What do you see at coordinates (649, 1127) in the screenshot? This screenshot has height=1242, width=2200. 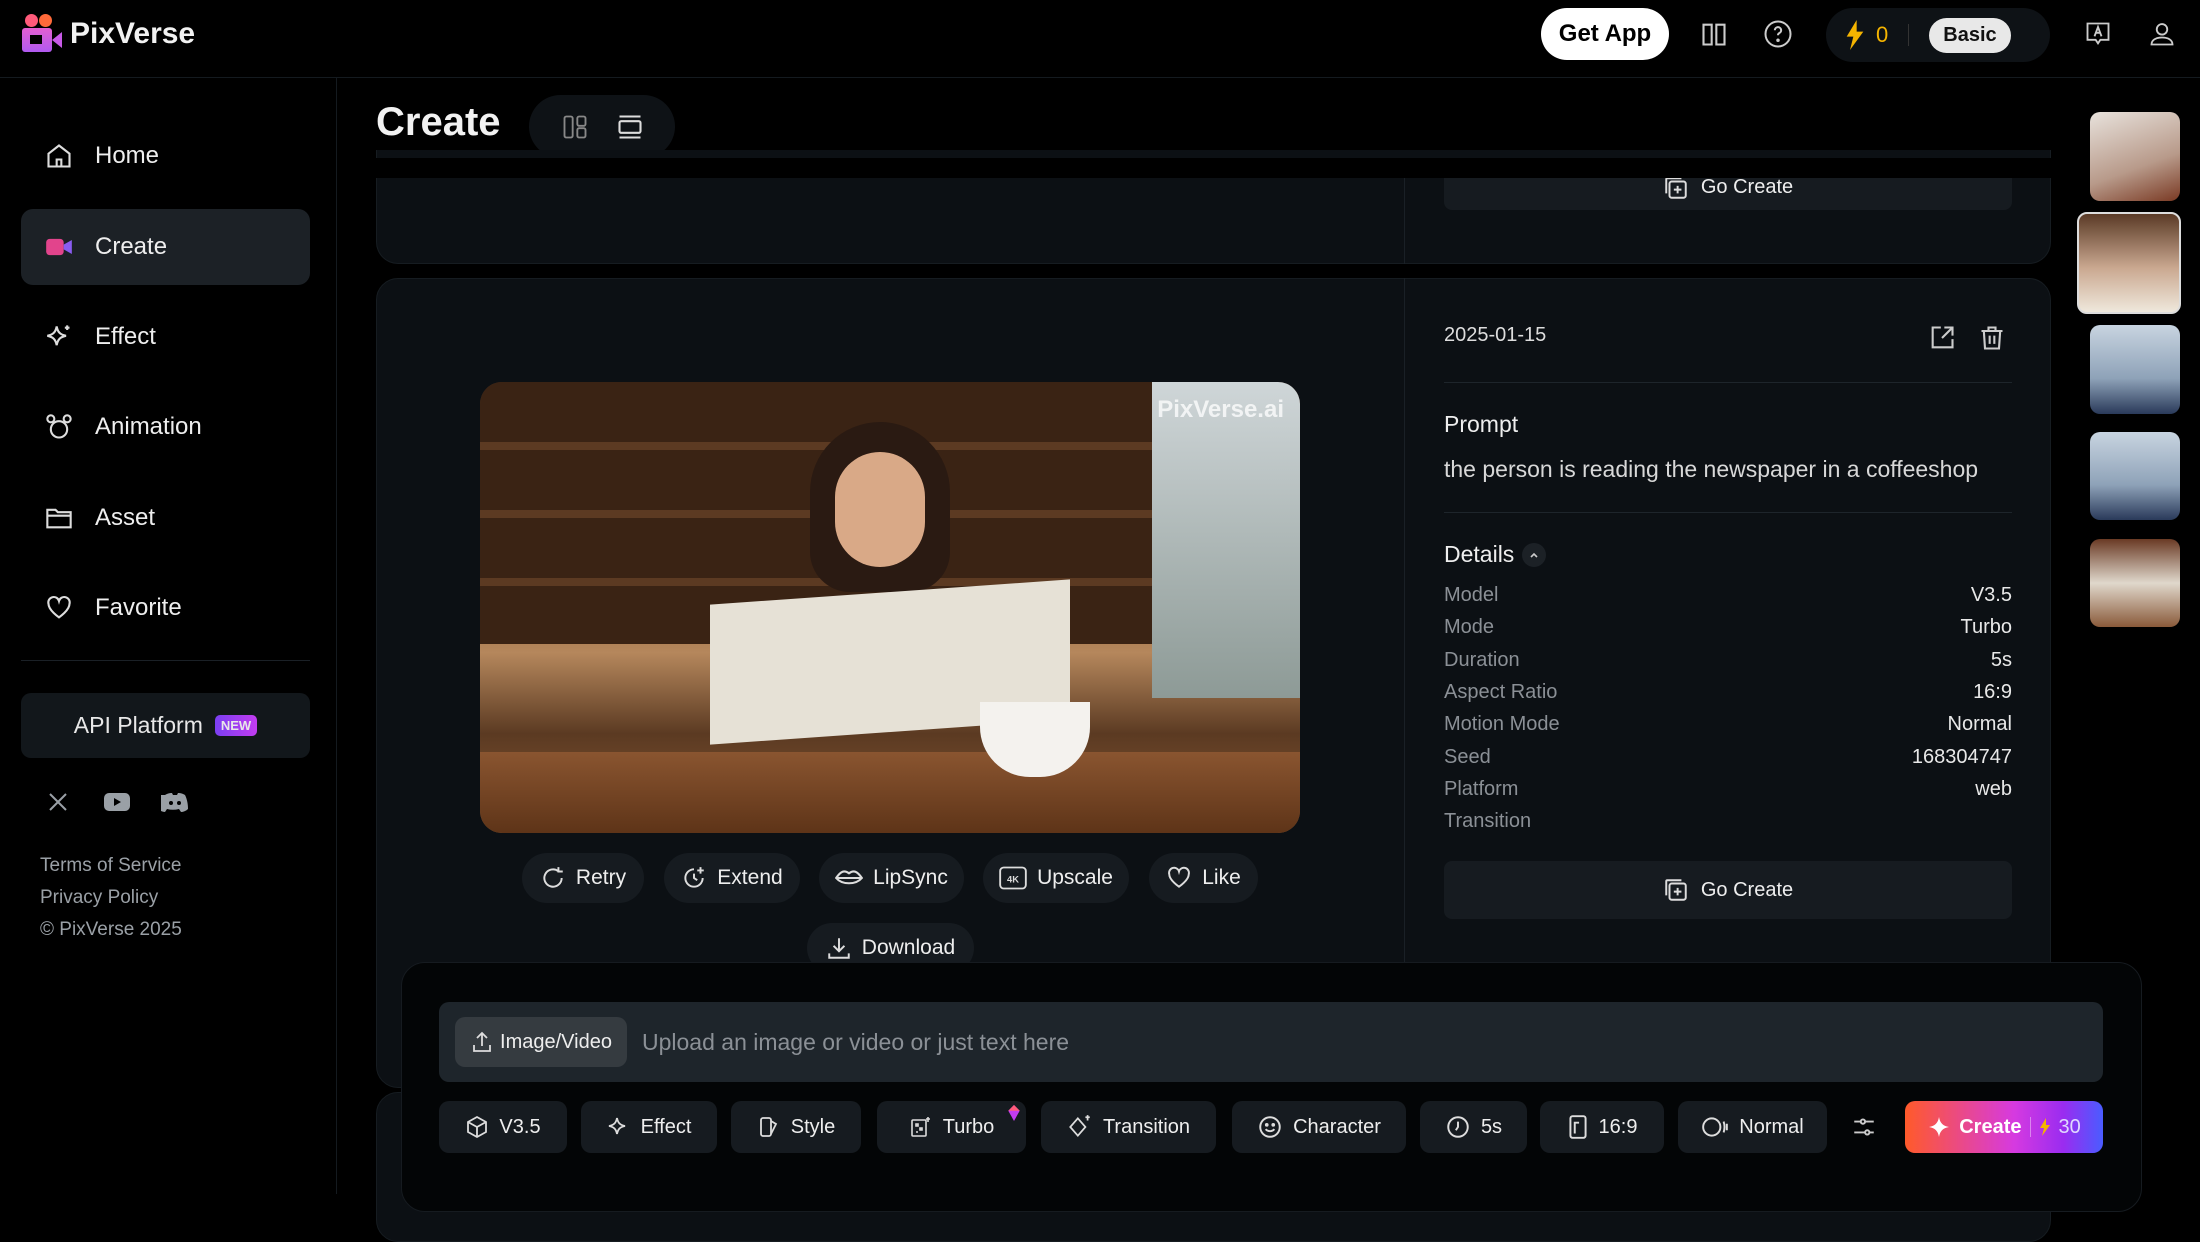 I see `effect-select: Effect` at bounding box center [649, 1127].